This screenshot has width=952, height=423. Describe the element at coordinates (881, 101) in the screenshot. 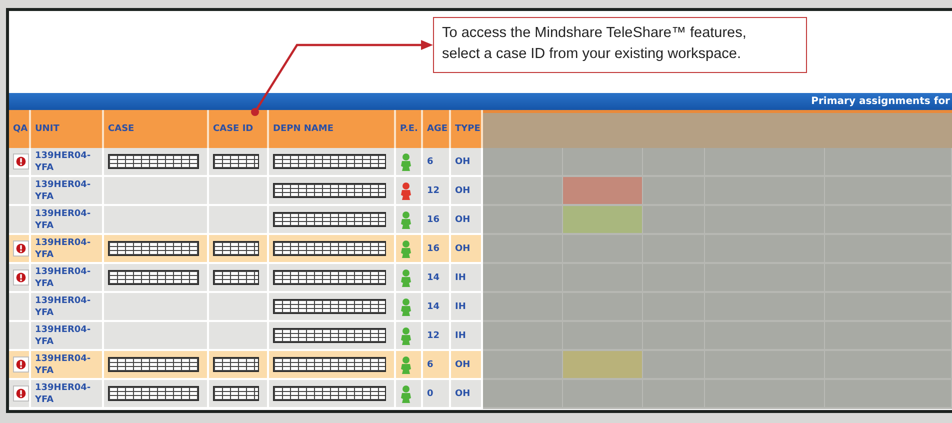

I see `banner-title: Primary assignments for` at that location.